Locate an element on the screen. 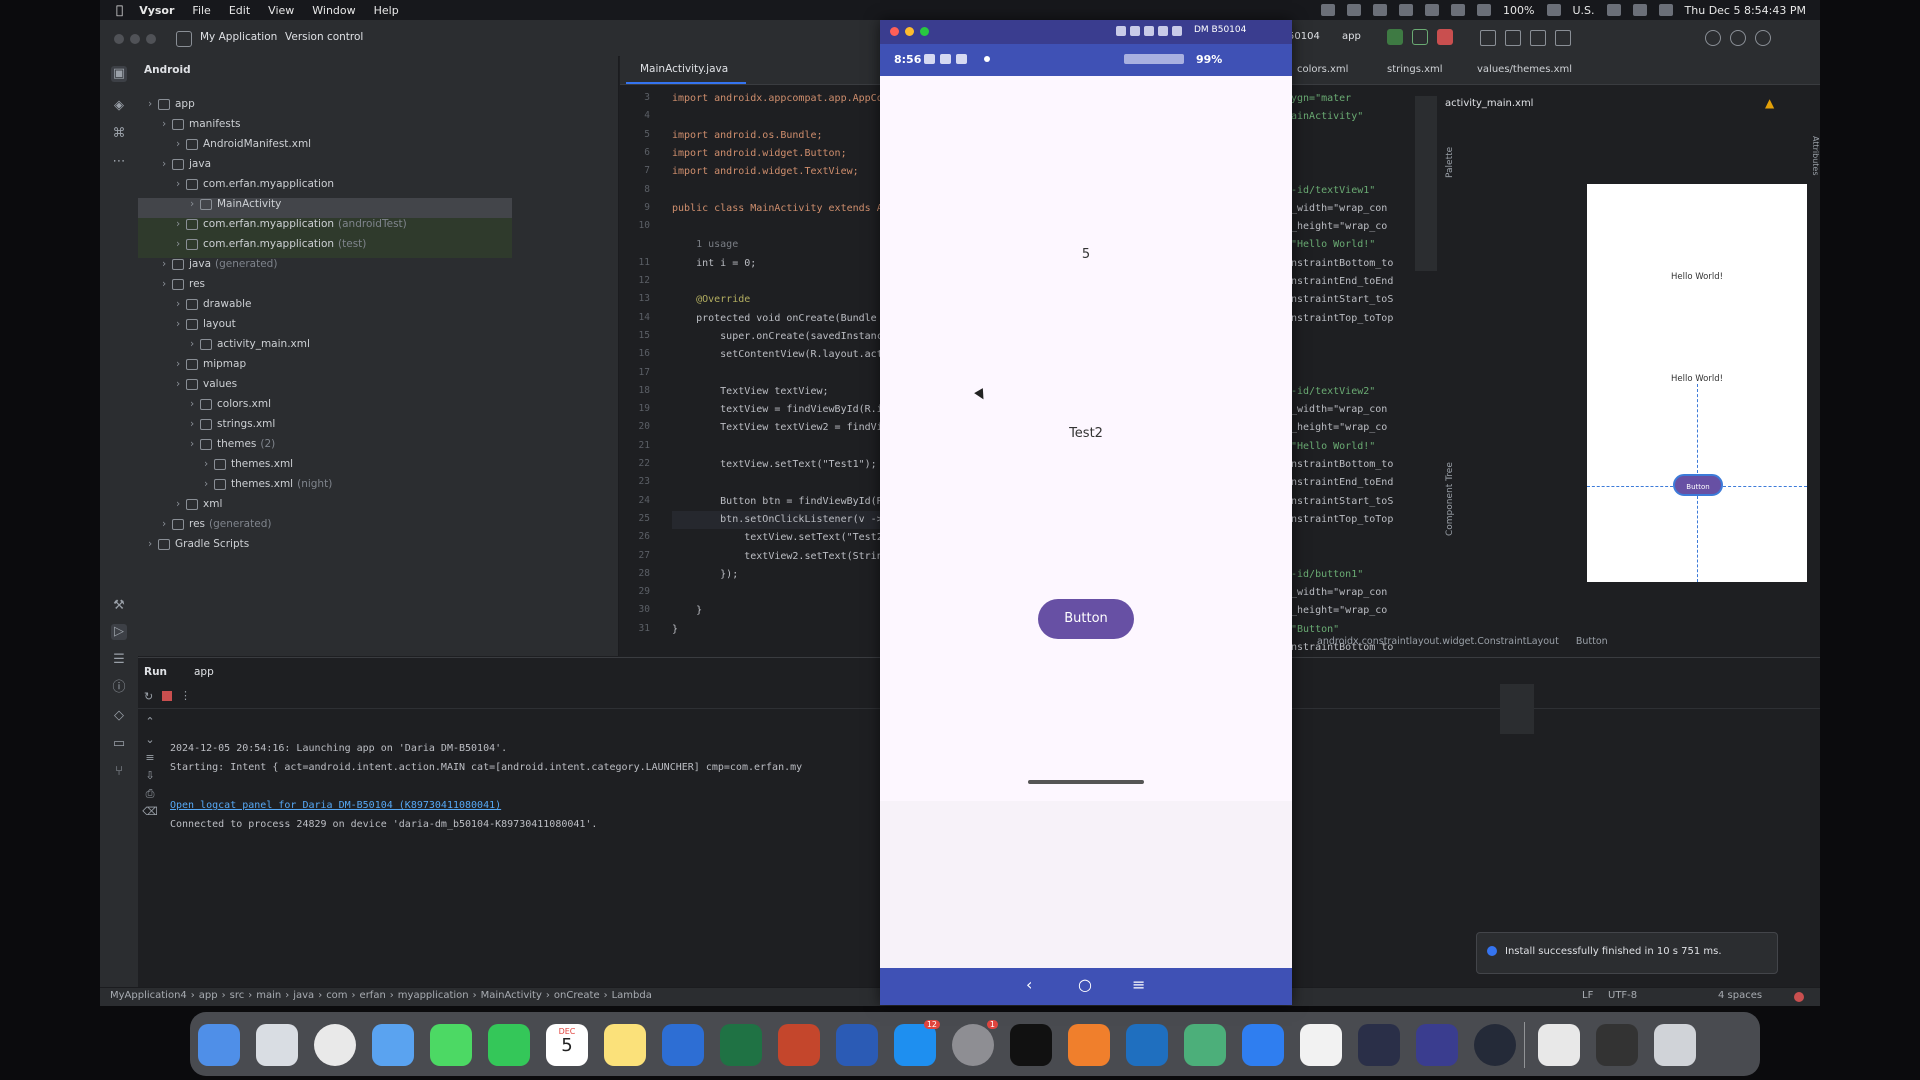 This screenshot has width=1920, height=1080. code-line: } is located at coordinates (687, 611).